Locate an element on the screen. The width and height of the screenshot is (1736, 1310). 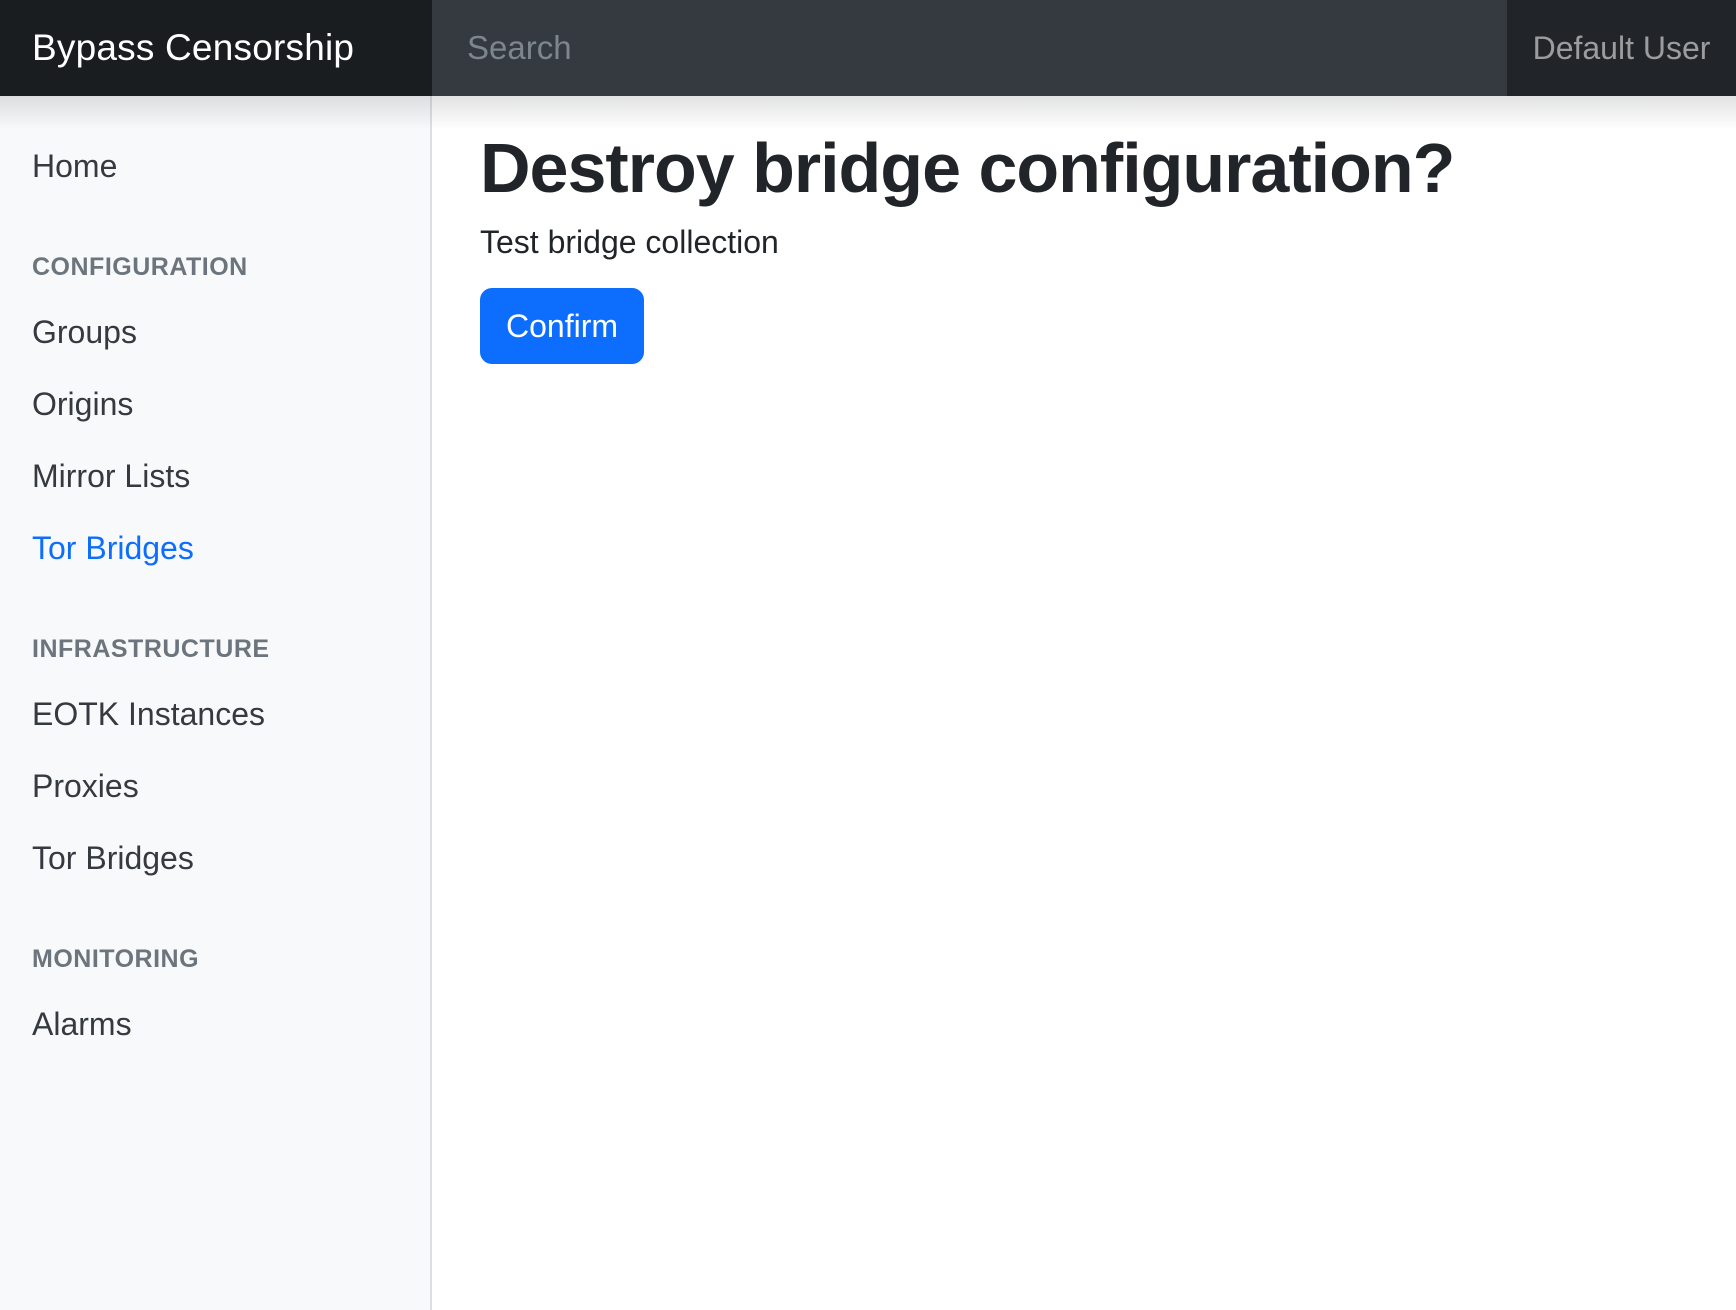
sidebar-item-tor-bridges-configuration: Tor Bridges is located at coordinates (215, 548).